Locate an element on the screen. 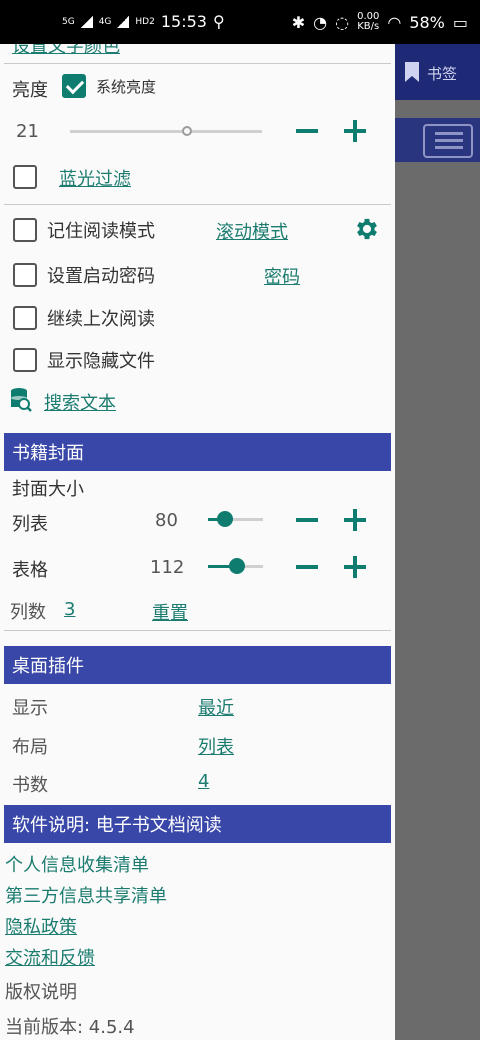 The height and width of the screenshot is (1040, 480). personal-info-link: 个人信息收集清单 is located at coordinates (77, 864).